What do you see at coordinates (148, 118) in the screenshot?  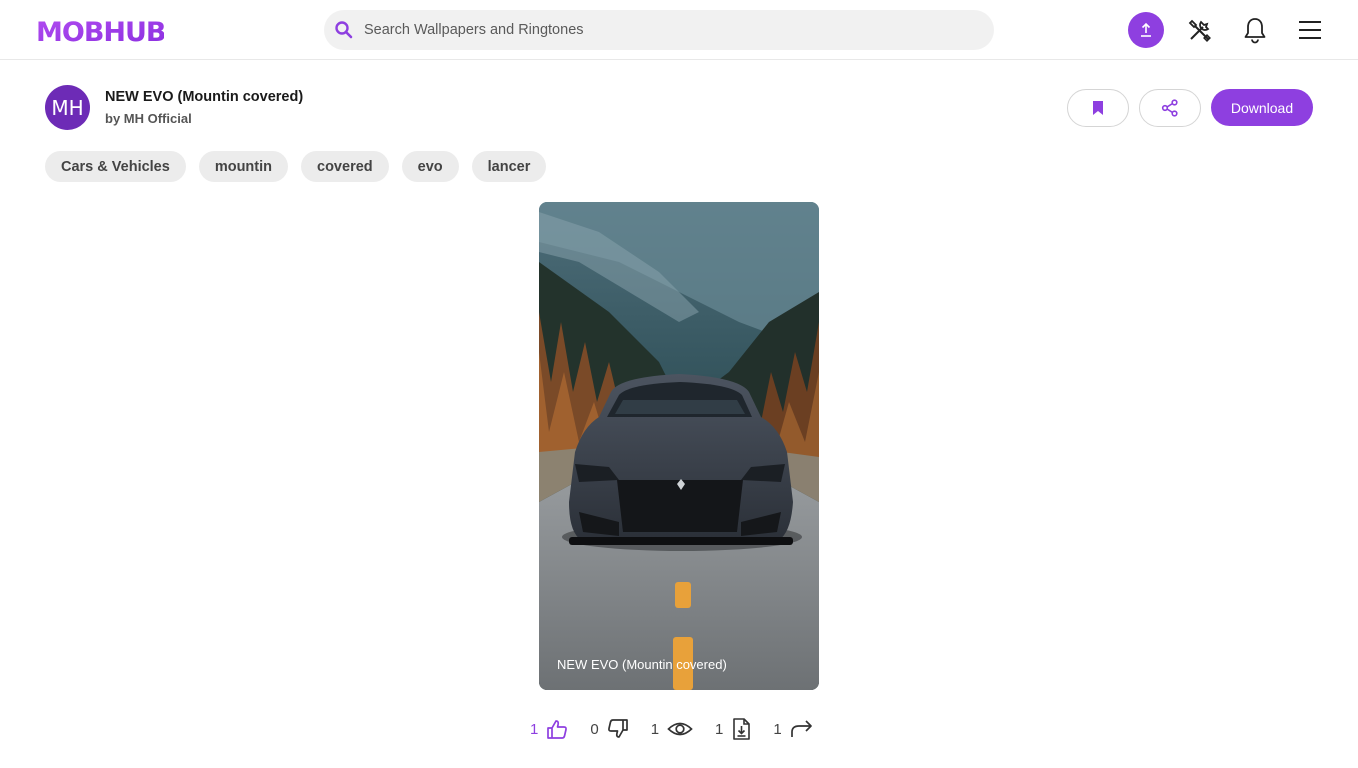 I see `author-link: by MH Official` at bounding box center [148, 118].